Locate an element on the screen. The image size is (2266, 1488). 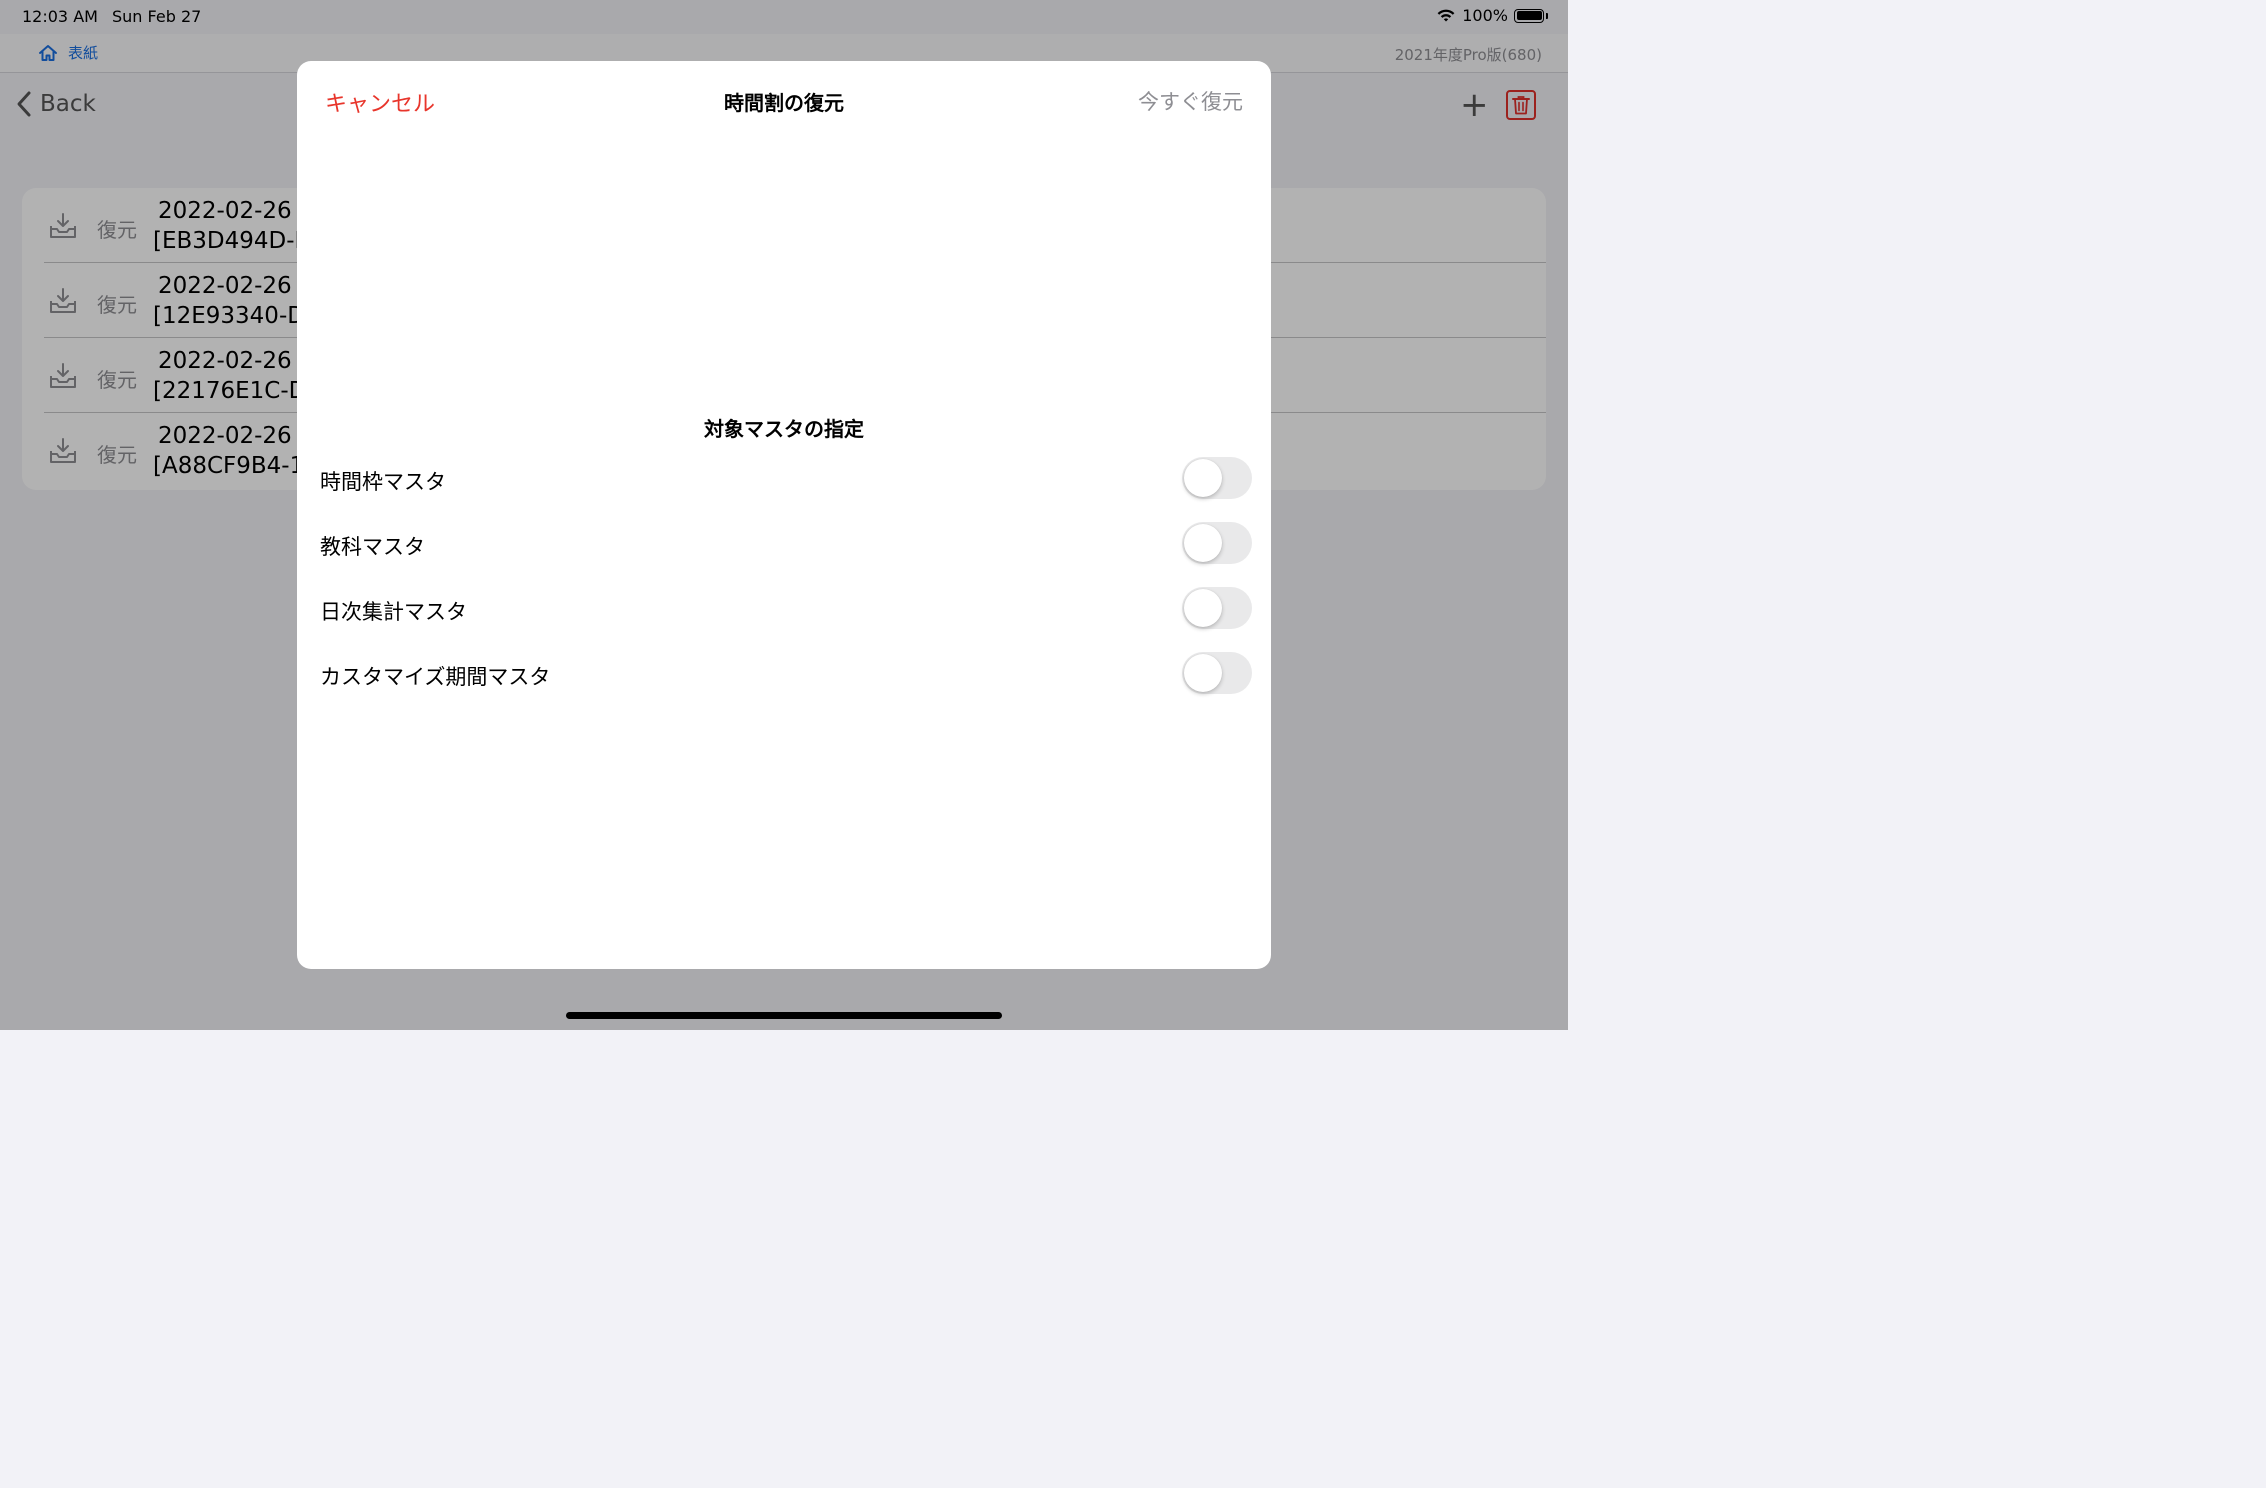
option-row-subject-master: 教科マスタ is located at coordinates (784, 545).